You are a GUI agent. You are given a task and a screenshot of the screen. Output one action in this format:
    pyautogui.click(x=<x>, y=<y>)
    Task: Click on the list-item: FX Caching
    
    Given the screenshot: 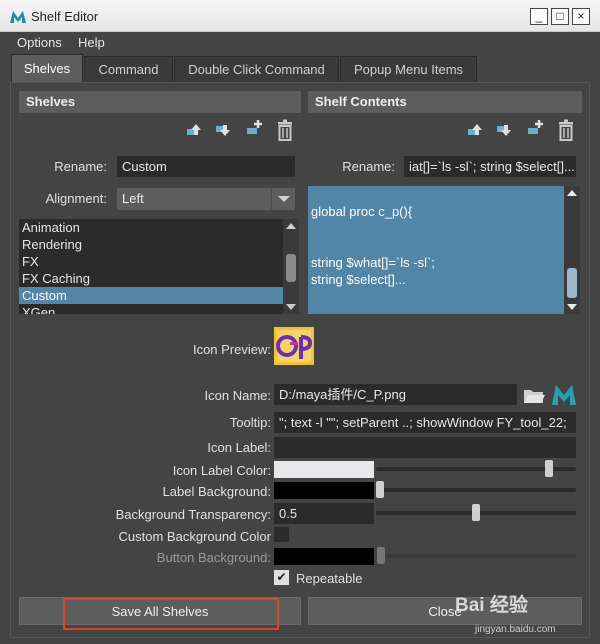 What is the action you would take?
    pyautogui.click(x=159, y=278)
    